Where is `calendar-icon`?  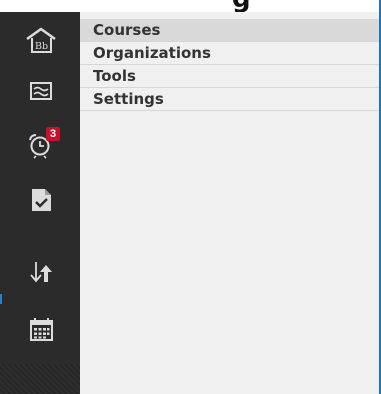 calendar-icon is located at coordinates (41, 329).